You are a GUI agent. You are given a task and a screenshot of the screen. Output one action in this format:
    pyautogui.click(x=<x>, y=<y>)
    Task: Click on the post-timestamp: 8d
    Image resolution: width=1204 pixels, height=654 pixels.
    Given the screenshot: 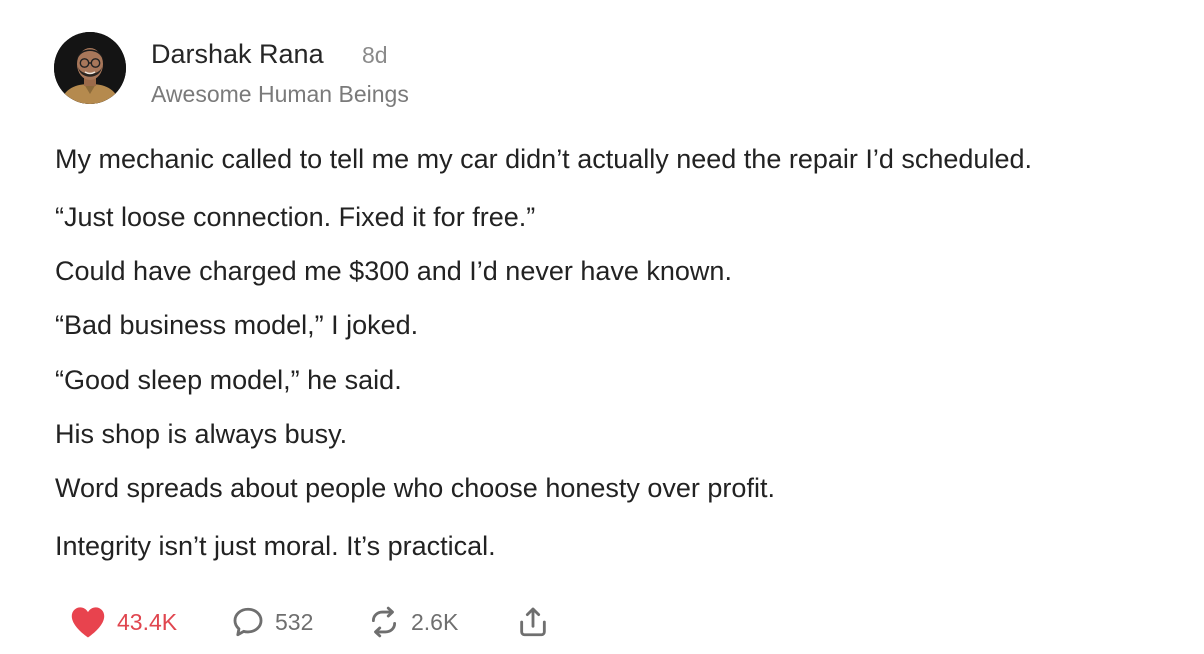 What is the action you would take?
    pyautogui.click(x=375, y=55)
    